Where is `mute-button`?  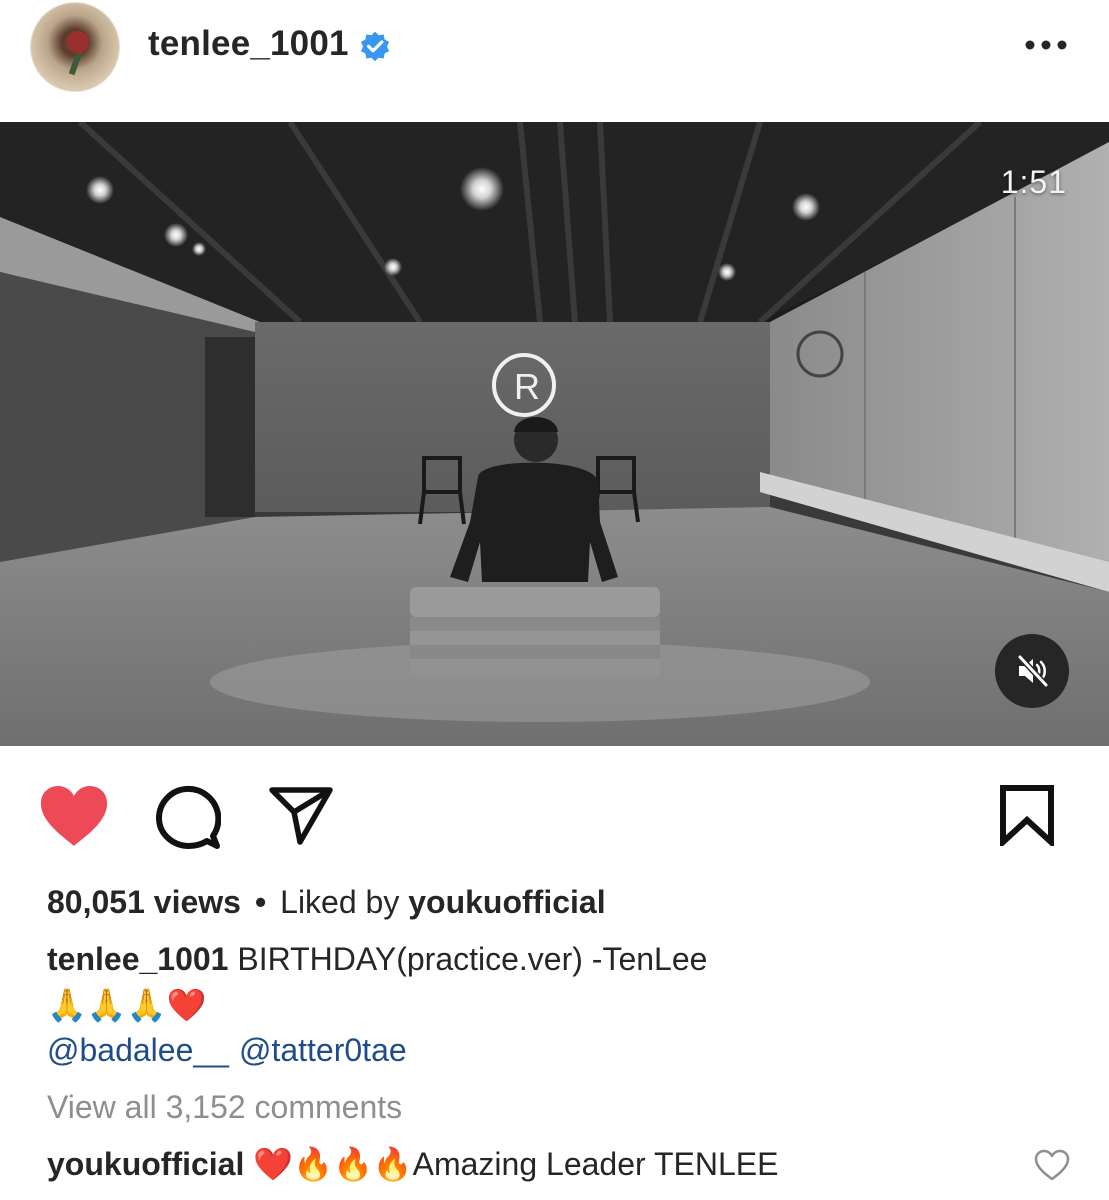
mute-button is located at coordinates (1032, 671).